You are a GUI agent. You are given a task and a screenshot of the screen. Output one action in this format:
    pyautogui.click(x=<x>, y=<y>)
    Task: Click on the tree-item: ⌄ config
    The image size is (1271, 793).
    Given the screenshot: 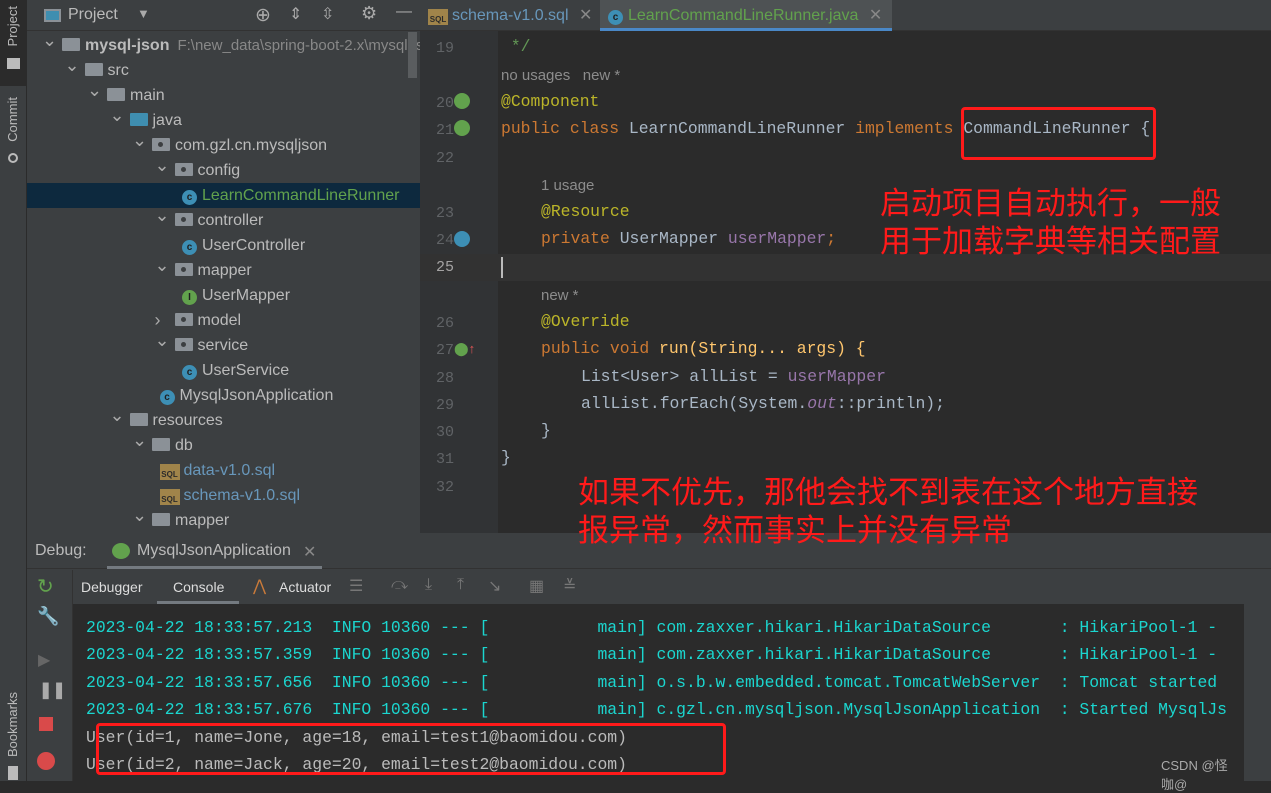 What is the action you would take?
    pyautogui.click(x=223, y=169)
    